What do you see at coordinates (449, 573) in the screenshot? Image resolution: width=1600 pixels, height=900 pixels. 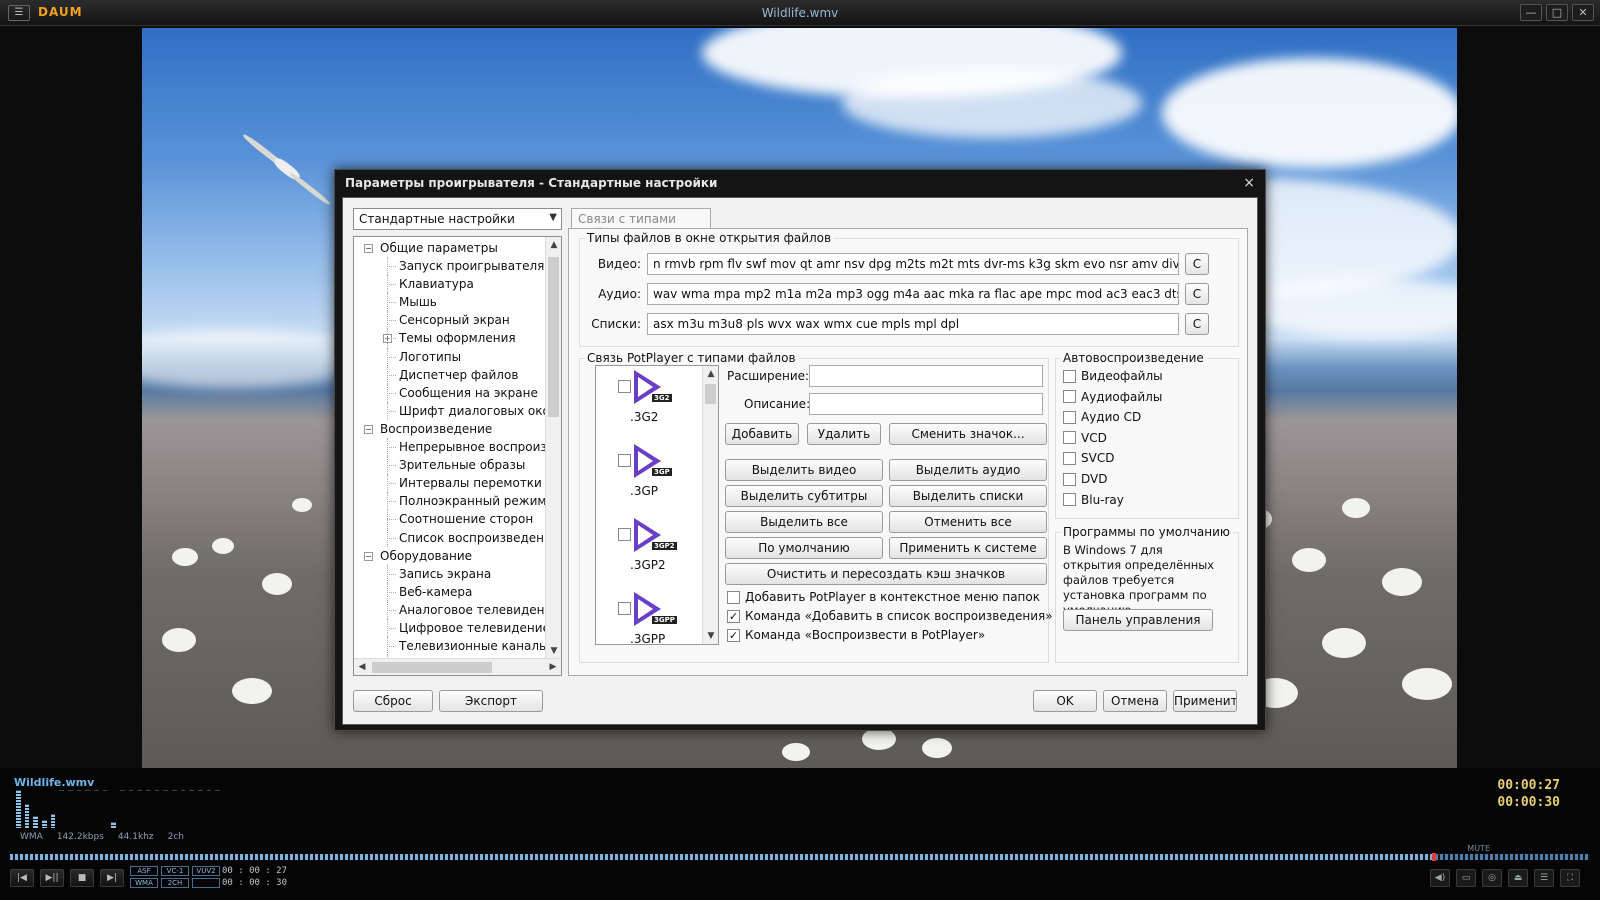 I see `tree-item: Запись экрана` at bounding box center [449, 573].